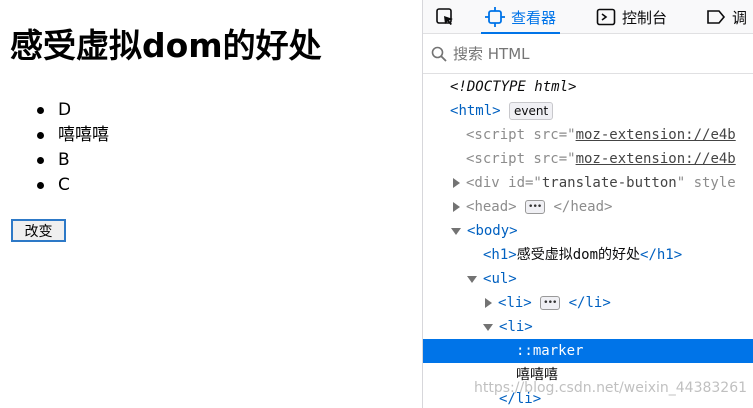 The image size is (753, 408). What do you see at coordinates (606, 17) in the screenshot?
I see `console-icon` at bounding box center [606, 17].